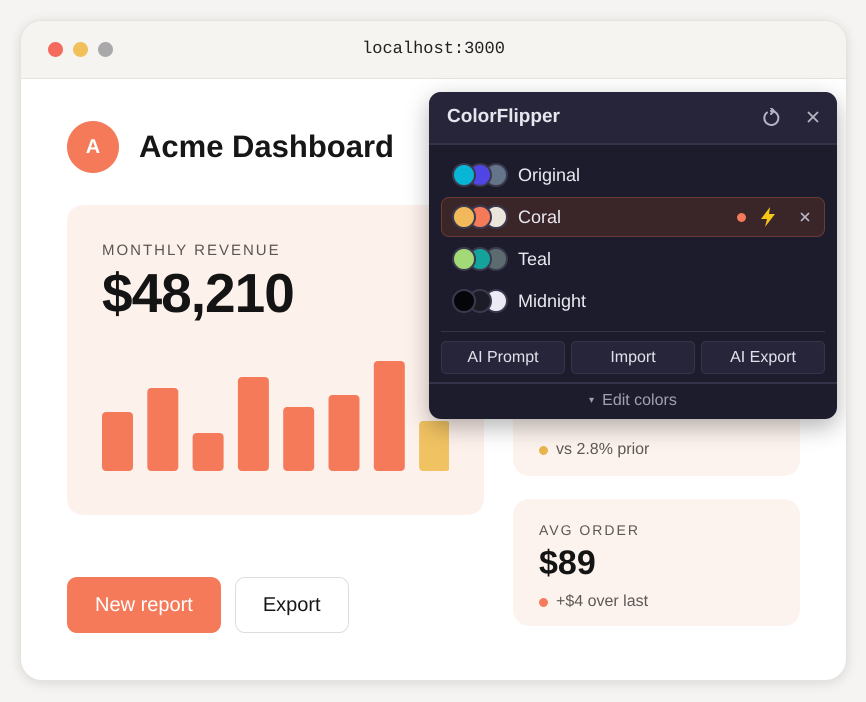 The image size is (866, 702). Describe the element at coordinates (633, 301) in the screenshot. I see `palette-row: Midnight` at that location.